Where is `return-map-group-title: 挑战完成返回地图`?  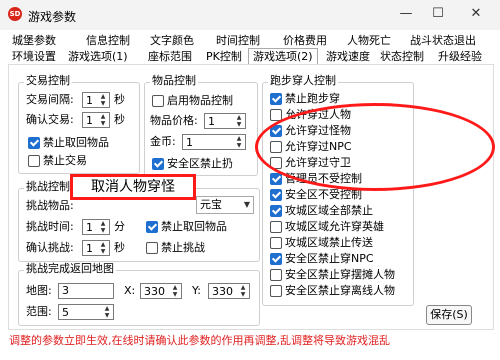
return-map-group-title: 挑战完成返回地图 is located at coordinates (70, 268).